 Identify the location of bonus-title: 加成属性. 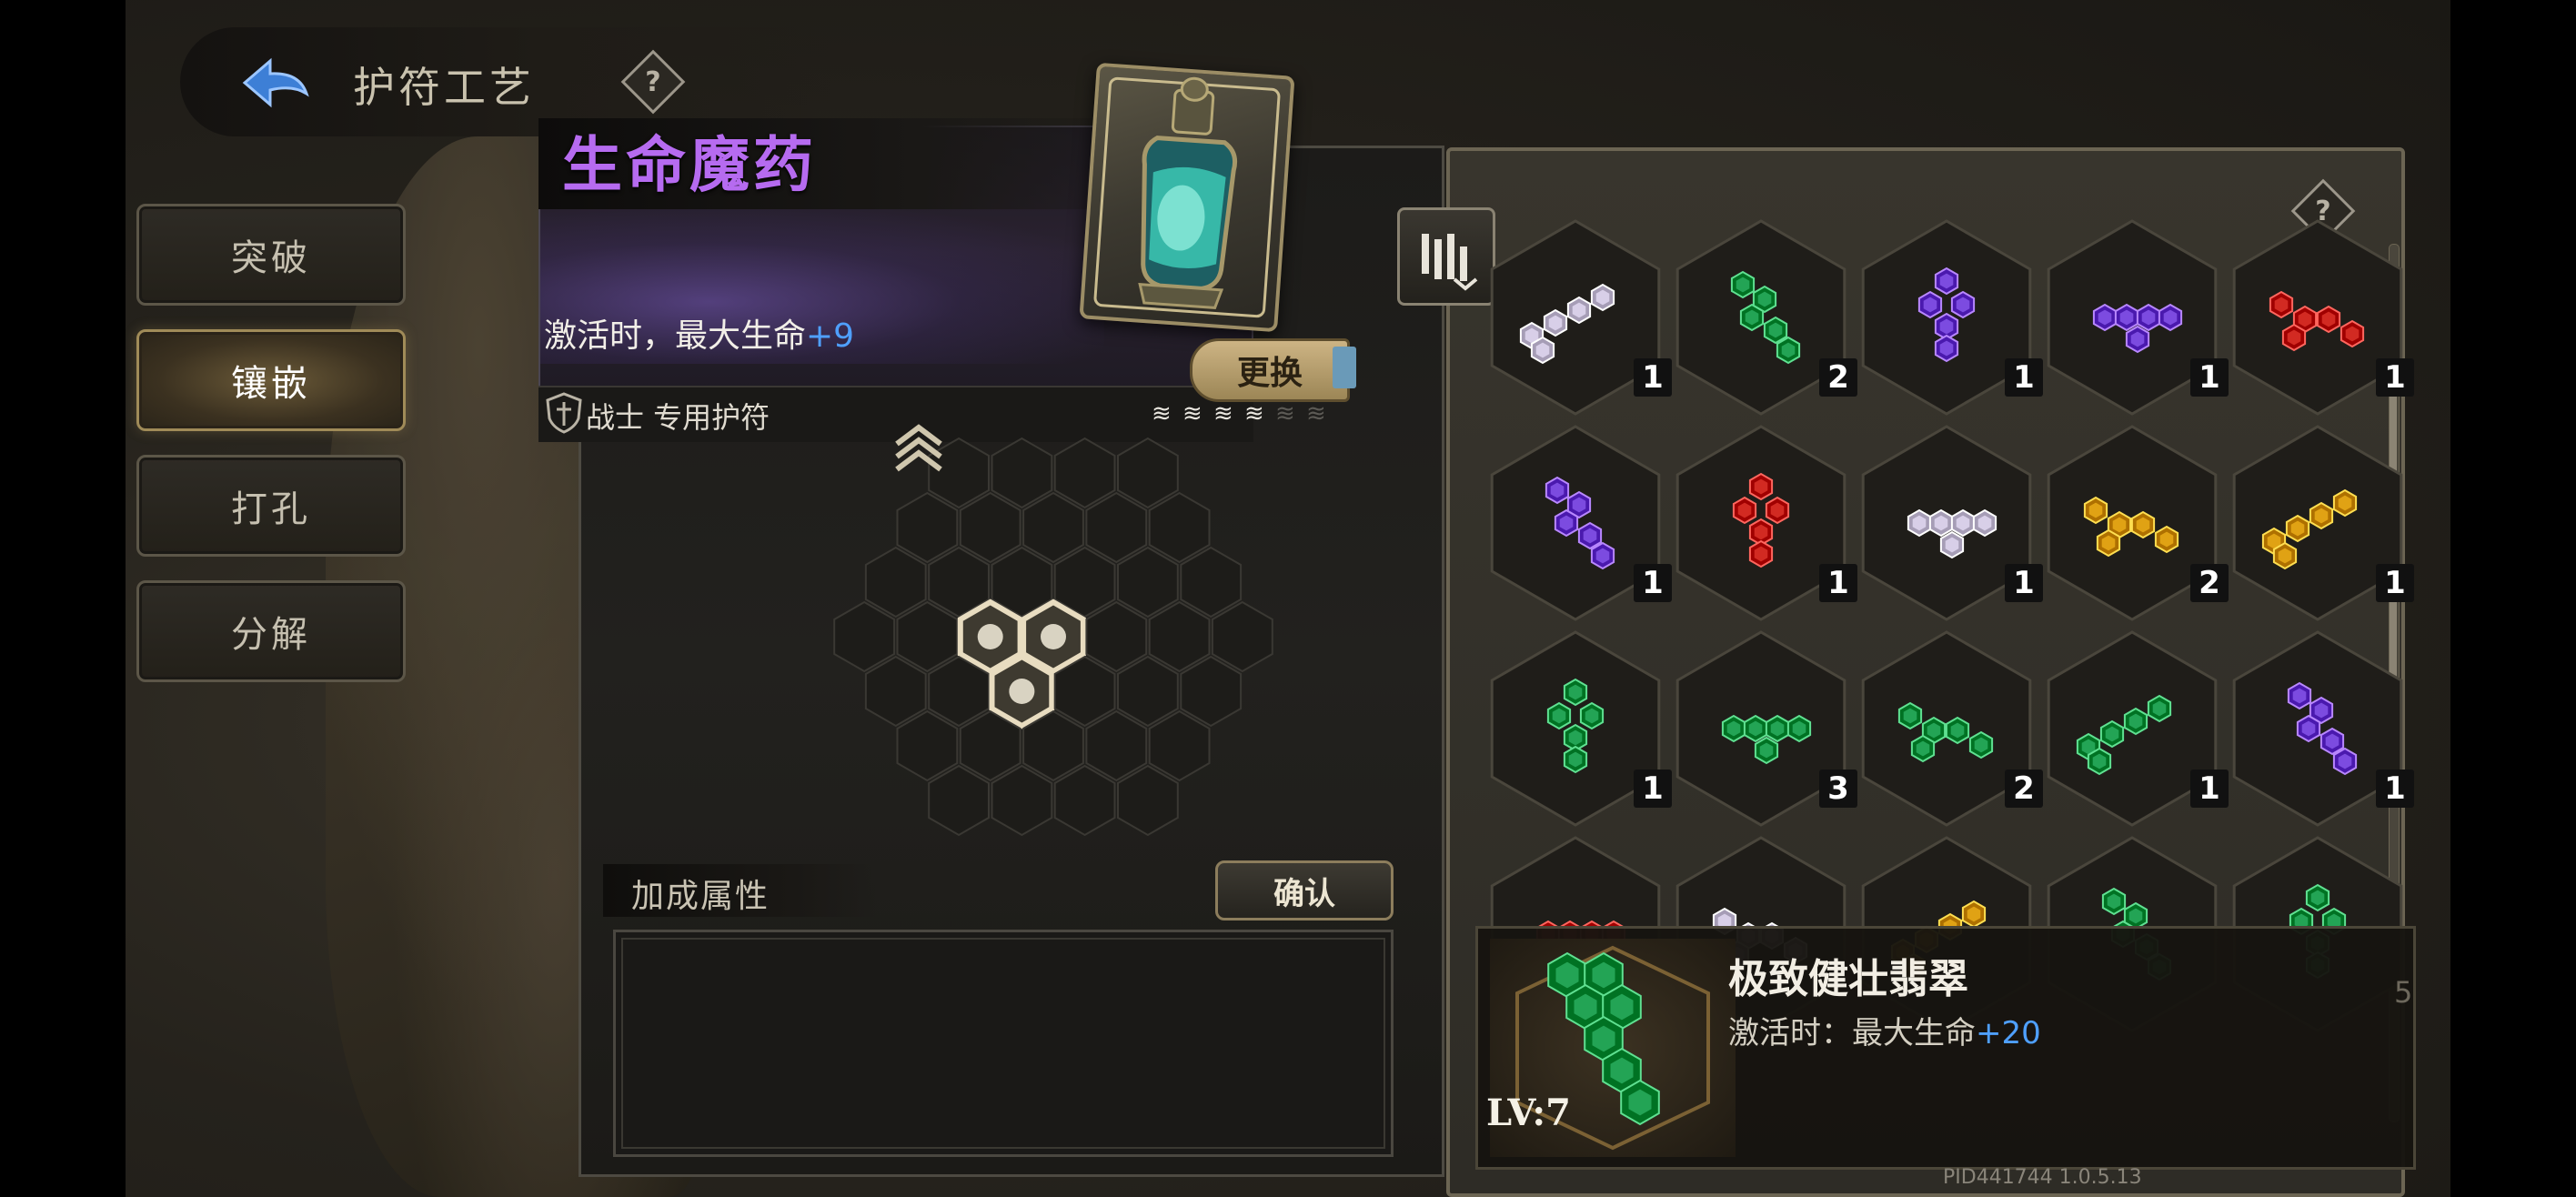
(700, 896).